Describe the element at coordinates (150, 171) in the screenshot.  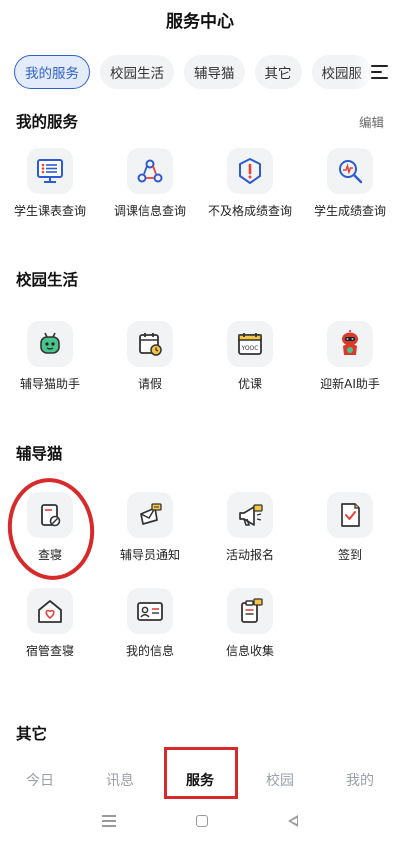
I see `course-adjust-icon` at that location.